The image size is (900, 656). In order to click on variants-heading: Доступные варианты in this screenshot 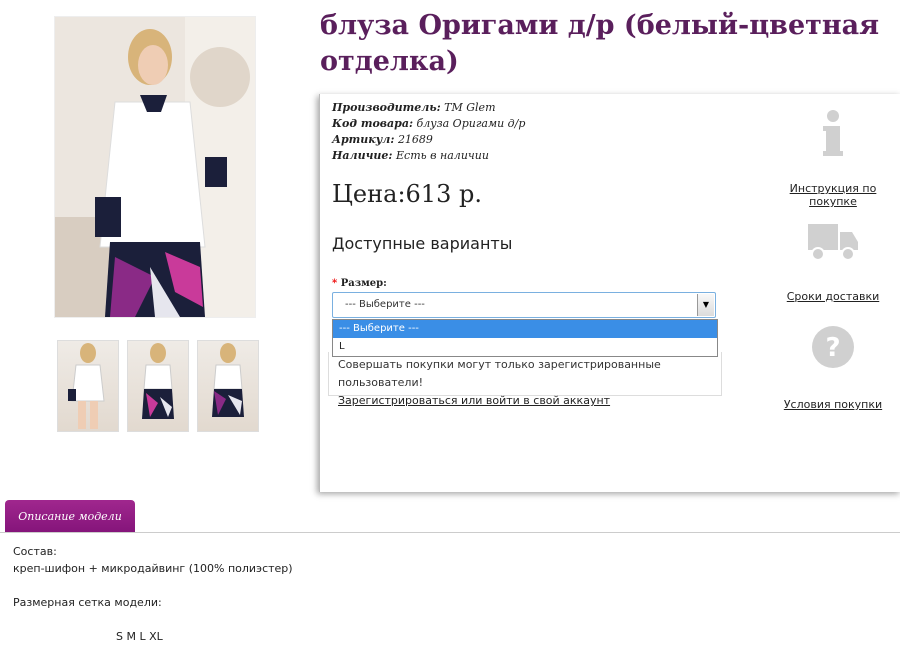, I will do `click(422, 243)`.